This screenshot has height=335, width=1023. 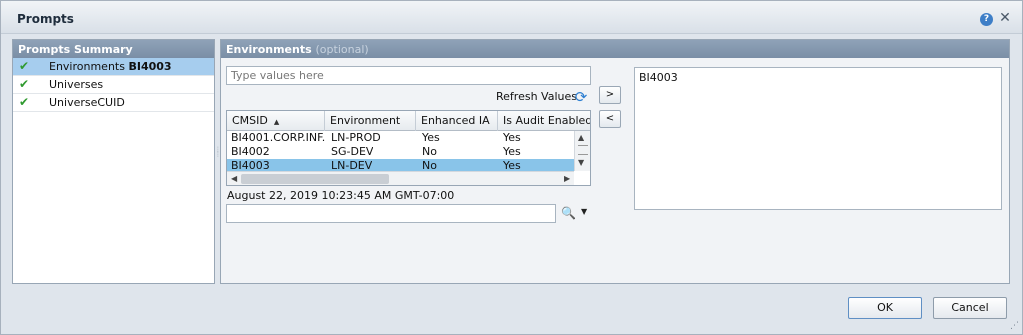 What do you see at coordinates (1005, 18) in the screenshot?
I see `close-icon: ✕` at bounding box center [1005, 18].